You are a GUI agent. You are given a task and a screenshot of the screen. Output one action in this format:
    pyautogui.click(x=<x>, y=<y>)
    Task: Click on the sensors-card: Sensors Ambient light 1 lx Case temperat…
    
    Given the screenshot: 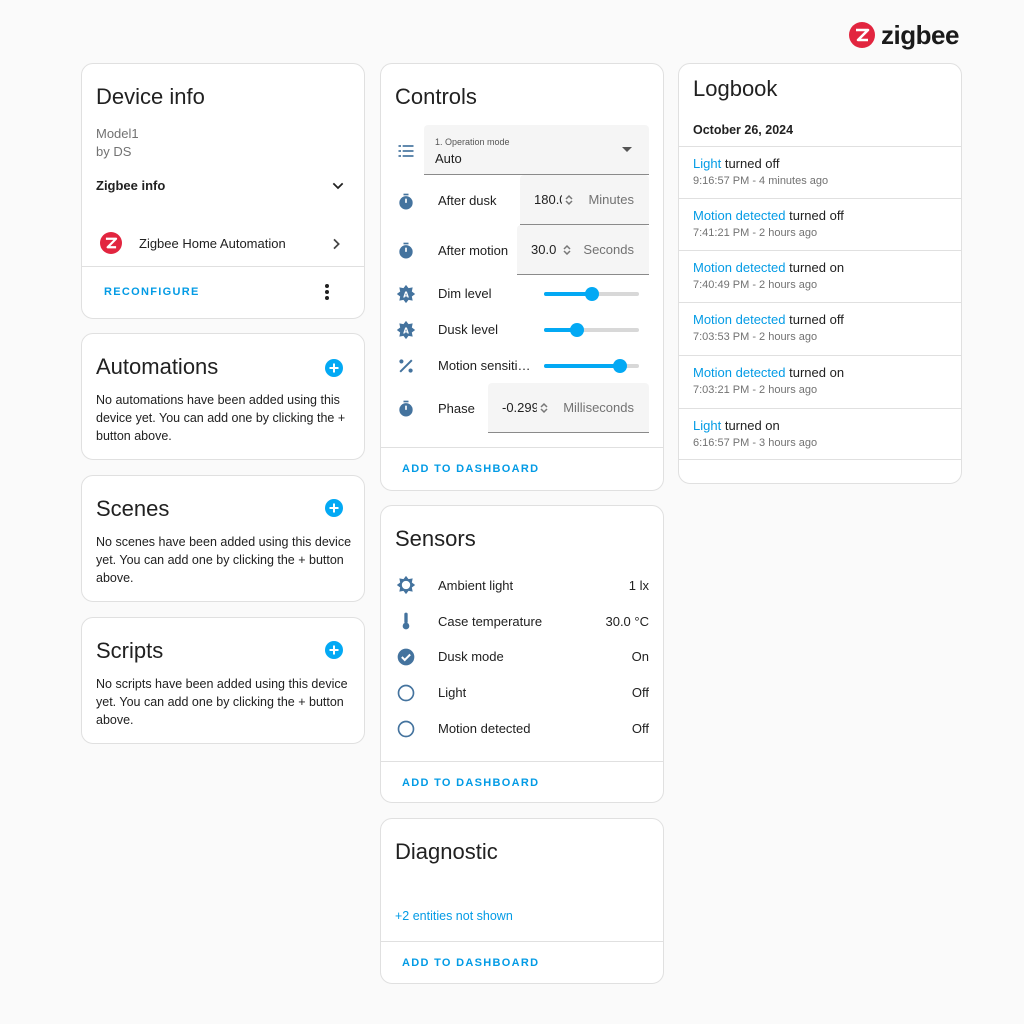 What is the action you would take?
    pyautogui.click(x=522, y=654)
    